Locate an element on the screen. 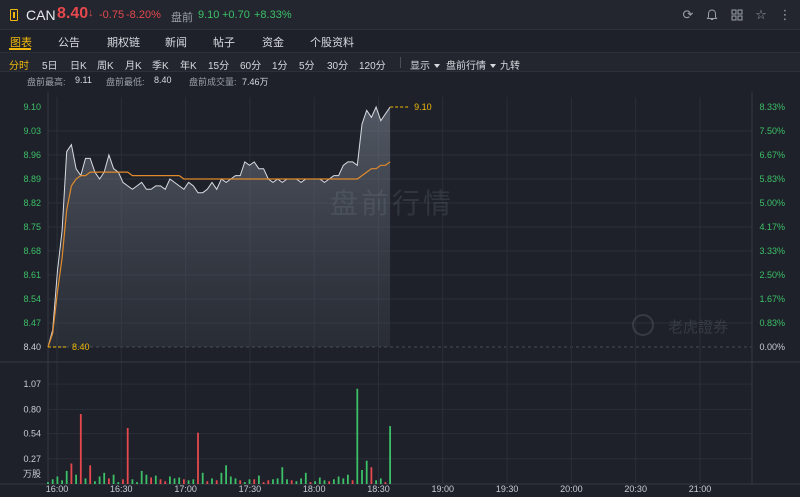 This screenshot has width=800, height=497. volume-tick-label: 0.54 is located at coordinates (32, 434).